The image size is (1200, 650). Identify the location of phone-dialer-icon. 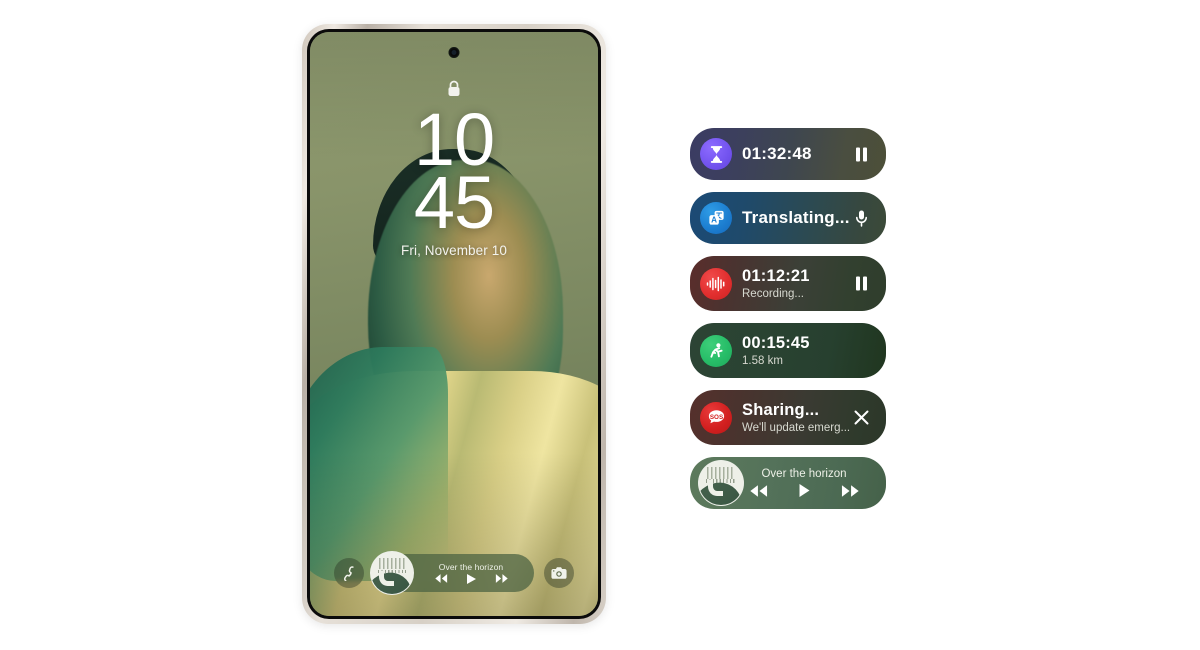
(349, 573).